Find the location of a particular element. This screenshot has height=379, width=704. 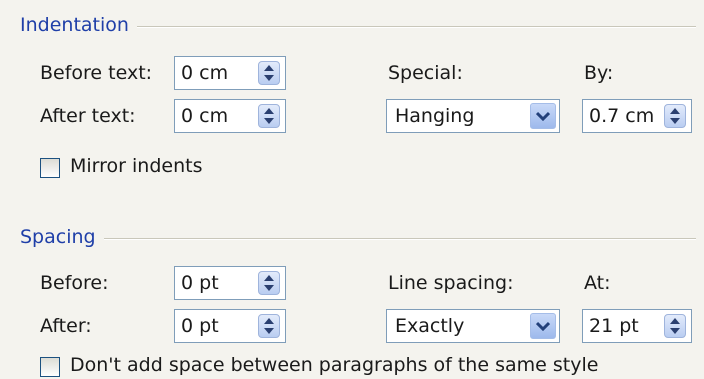

special-dropdown: Hanging is located at coordinates (473, 116).